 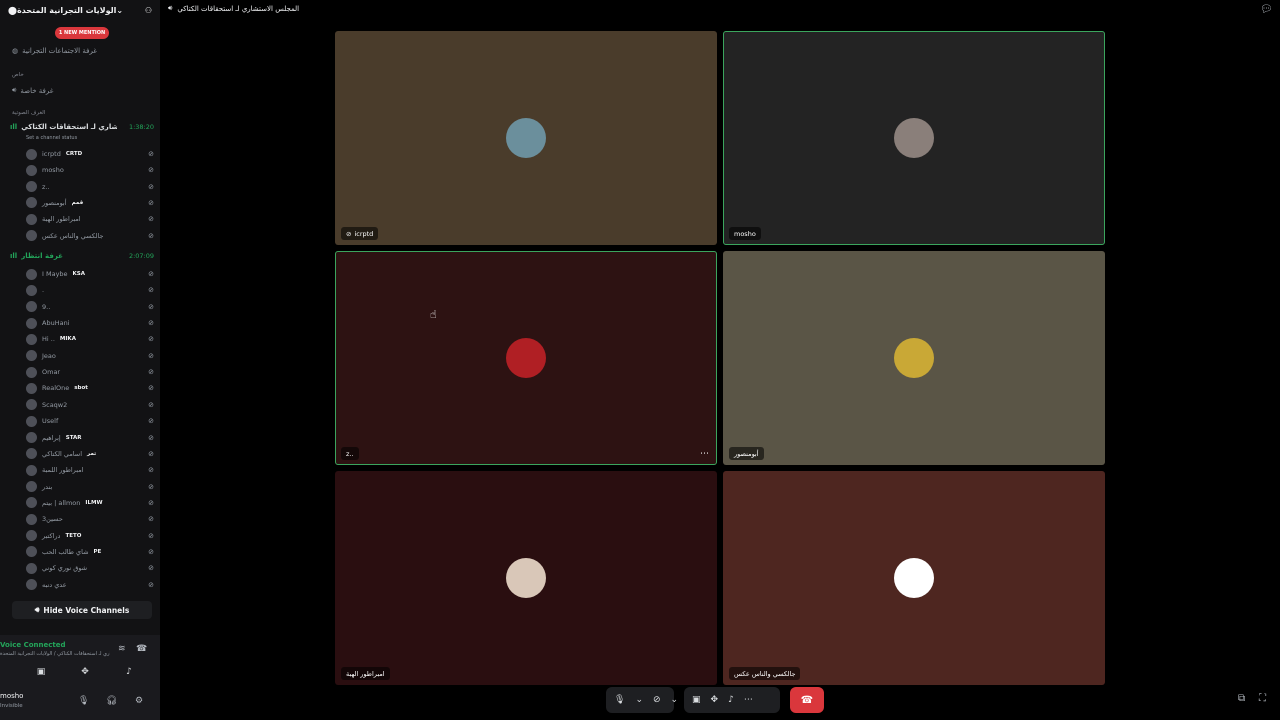 What do you see at coordinates (914, 358) in the screenshot?
I see `video-tile: أبومنصور` at bounding box center [914, 358].